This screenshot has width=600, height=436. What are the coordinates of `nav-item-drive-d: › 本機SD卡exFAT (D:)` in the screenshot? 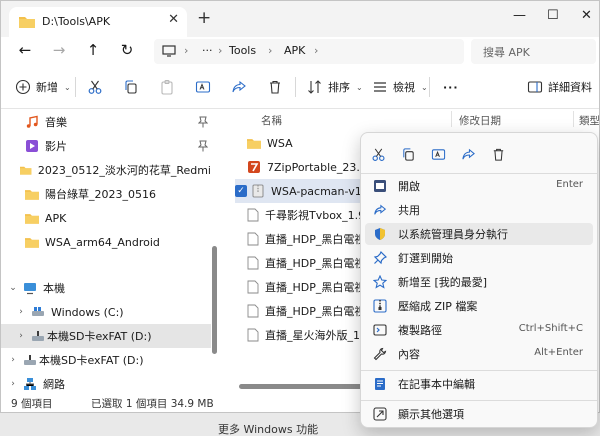 It's located at (106, 360).